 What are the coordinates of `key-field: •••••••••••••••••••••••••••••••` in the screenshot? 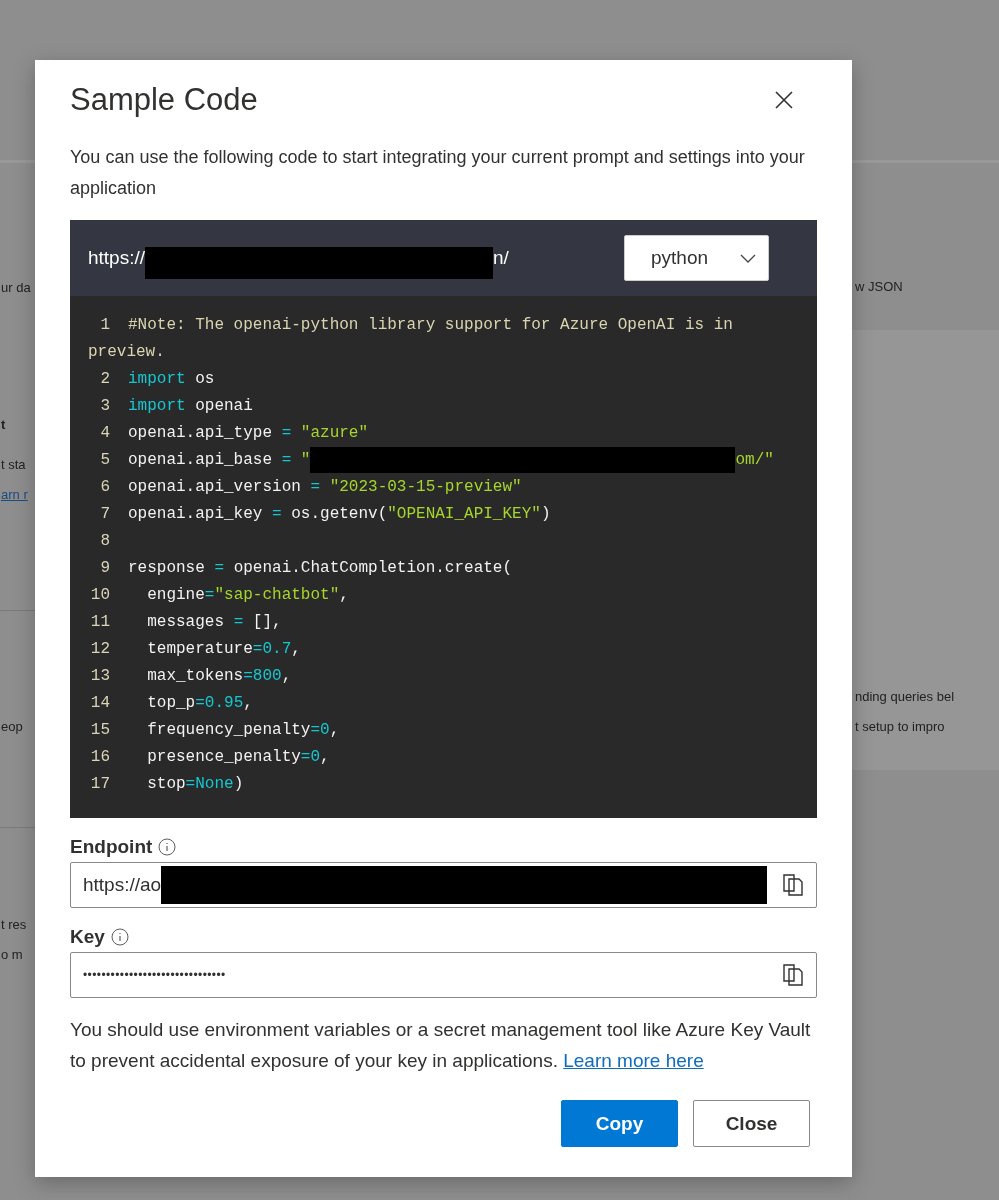 It's located at (443, 975).